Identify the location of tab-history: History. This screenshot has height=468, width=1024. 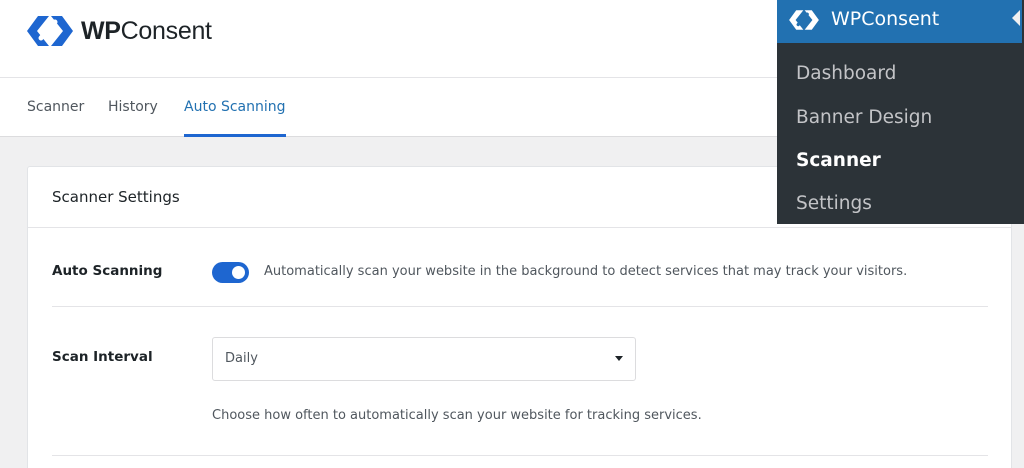
(133, 107).